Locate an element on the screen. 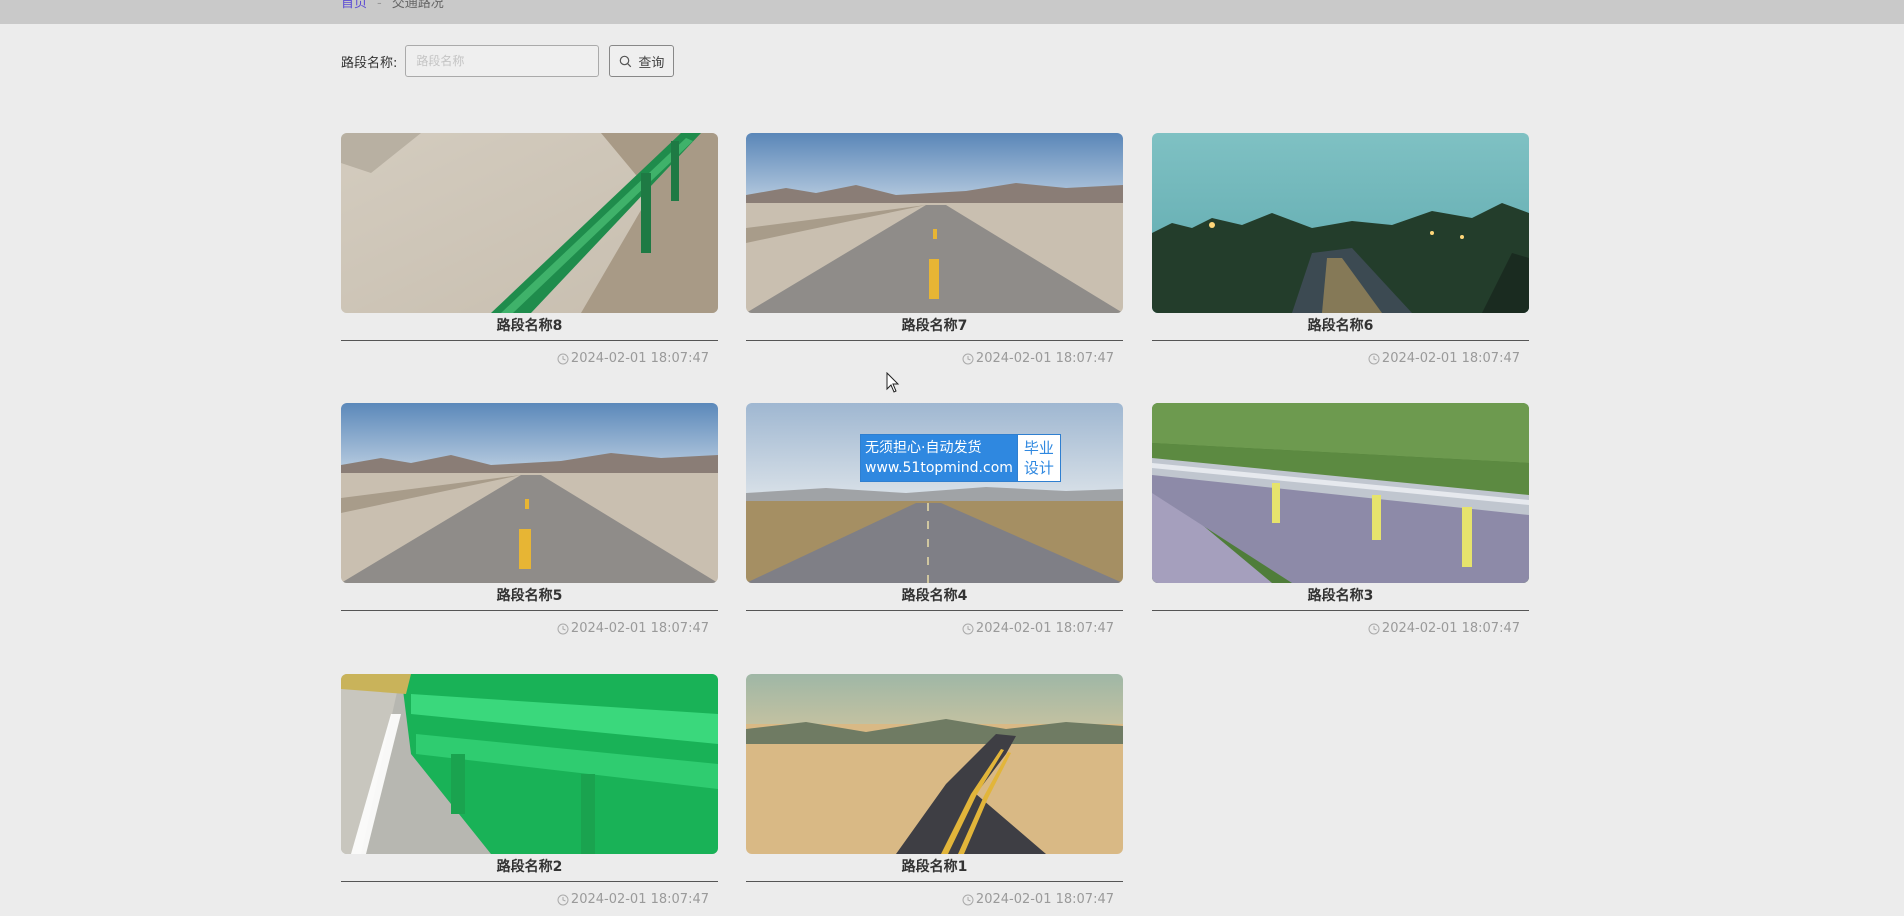  search-button: 查询 is located at coordinates (642, 61).